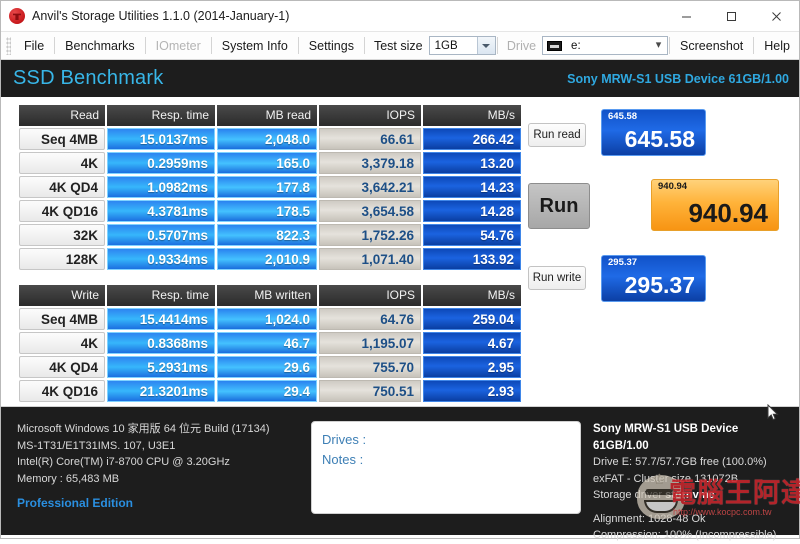 This screenshot has width=800, height=544. What do you see at coordinates (557, 135) in the screenshot?
I see `run-read-button: Run read` at bounding box center [557, 135].